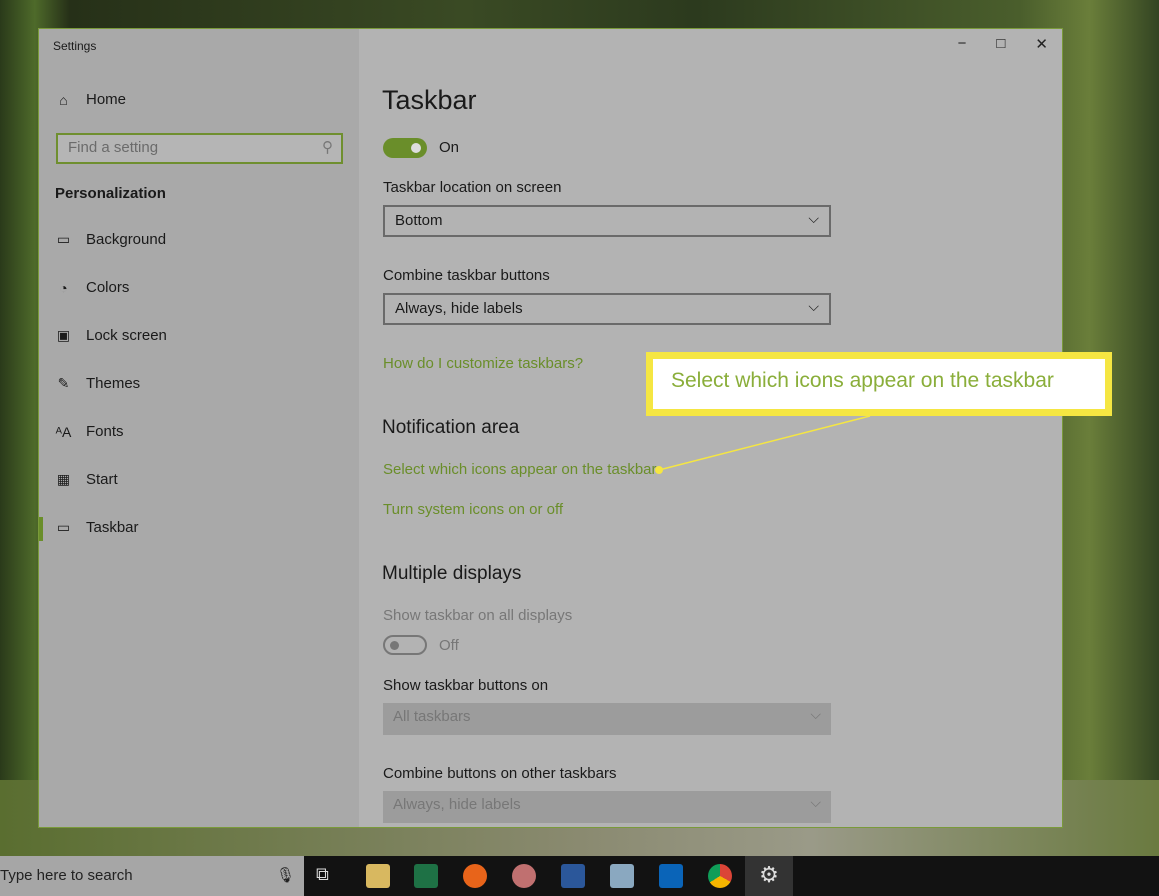 Image resolution: width=1159 pixels, height=896 pixels. What do you see at coordinates (573, 876) in the screenshot?
I see `word-icon` at bounding box center [573, 876].